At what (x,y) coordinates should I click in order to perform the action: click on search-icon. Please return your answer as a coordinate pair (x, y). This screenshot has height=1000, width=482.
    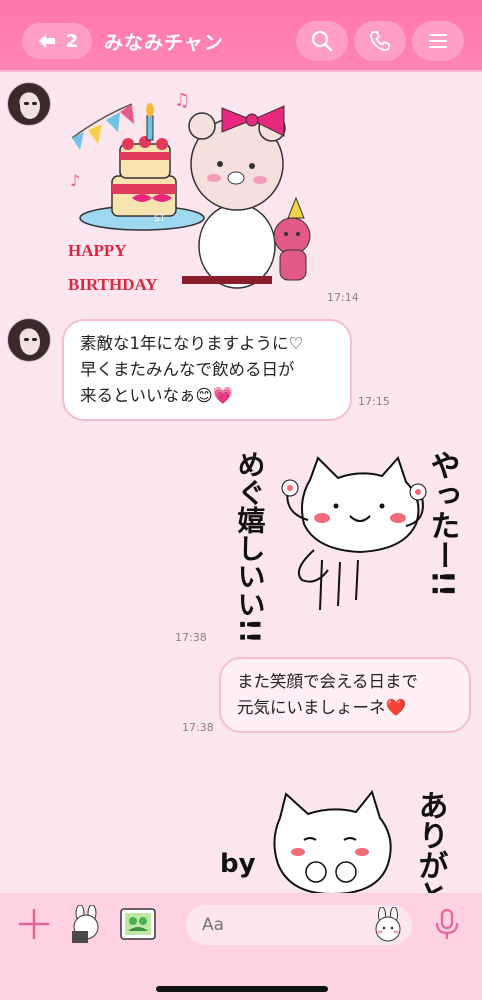
    Looking at the image, I should click on (322, 41).